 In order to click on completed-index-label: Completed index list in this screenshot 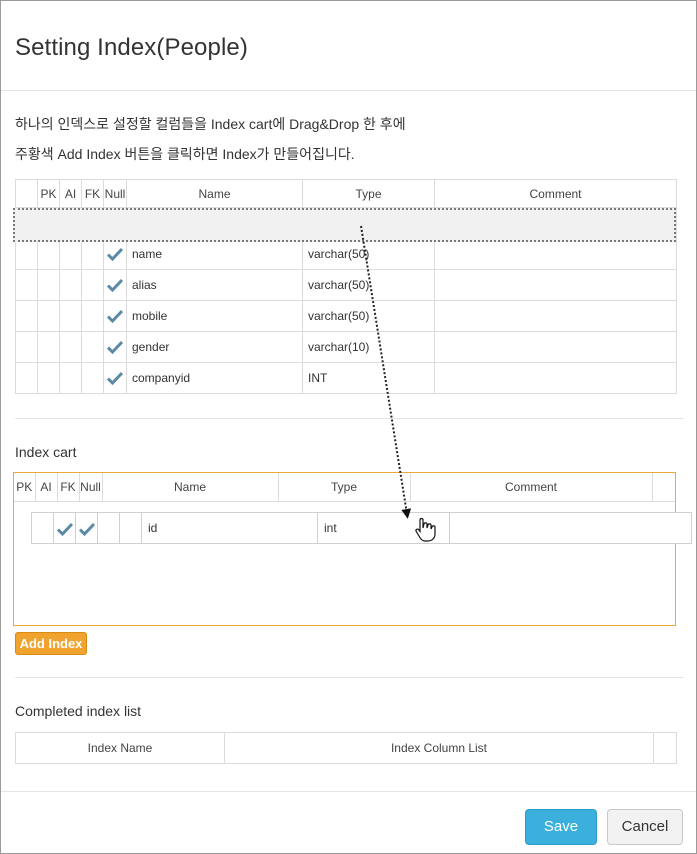, I will do `click(78, 711)`.